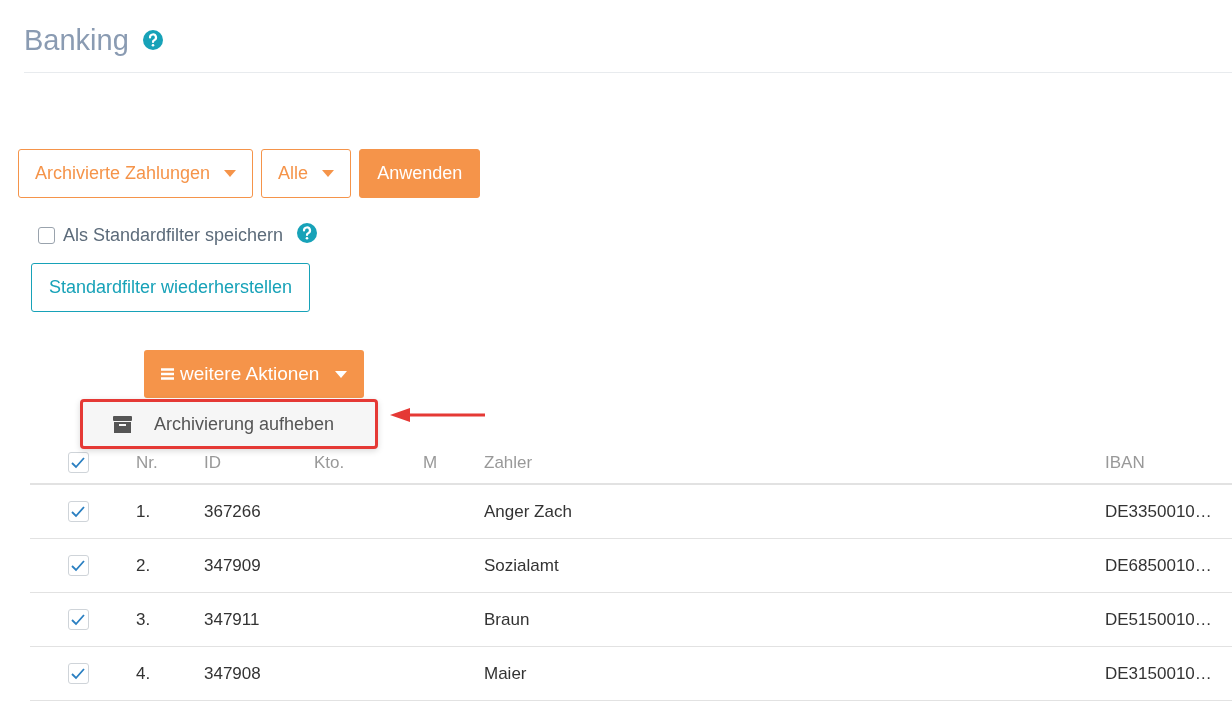 This screenshot has height=728, width=1232. What do you see at coordinates (507, 619) in the screenshot?
I see `table-cell-text: Braun` at bounding box center [507, 619].